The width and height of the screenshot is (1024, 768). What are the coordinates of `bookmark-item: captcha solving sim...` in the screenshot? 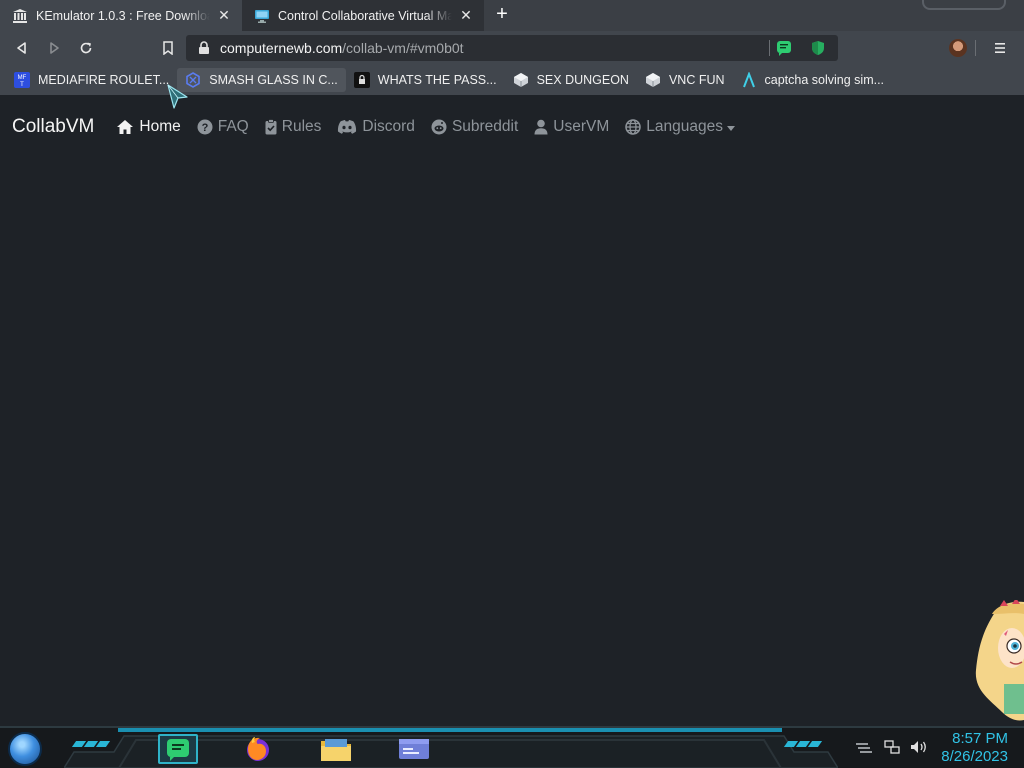 It's located at (813, 80).